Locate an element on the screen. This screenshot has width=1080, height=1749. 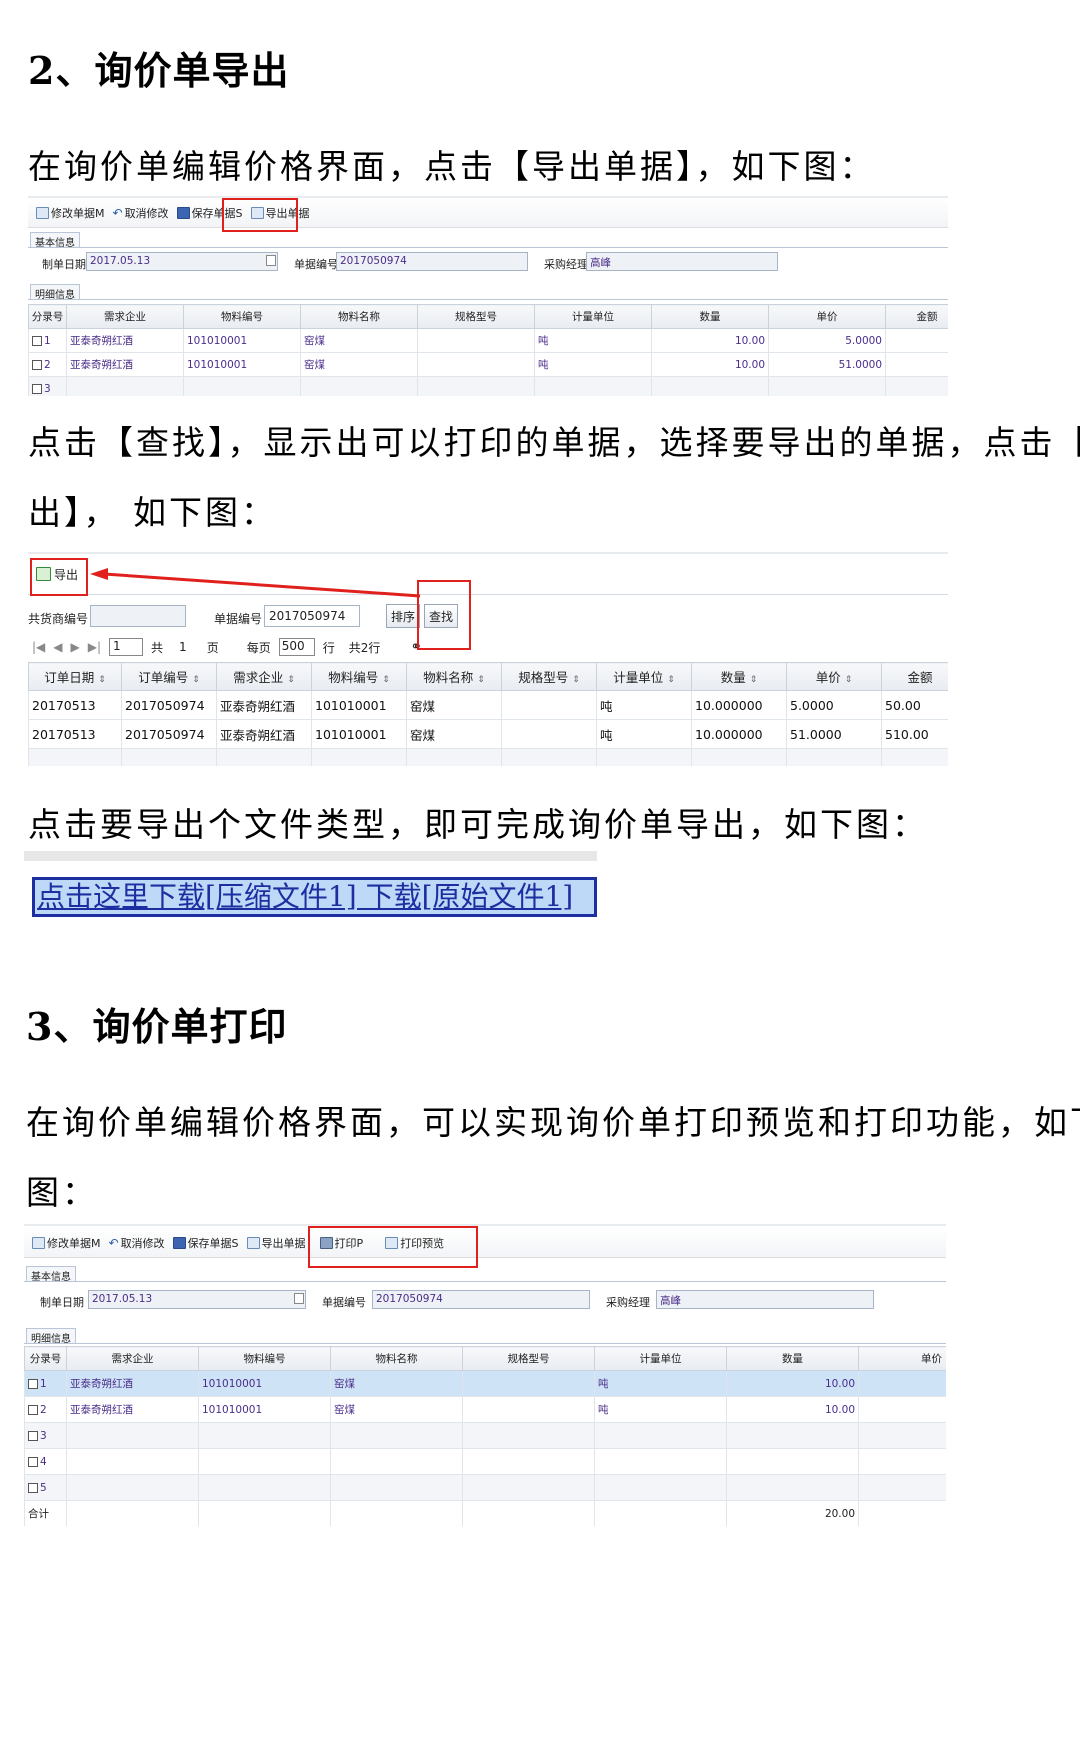
column-header: 需求企业 ⇕ is located at coordinates (264, 676).